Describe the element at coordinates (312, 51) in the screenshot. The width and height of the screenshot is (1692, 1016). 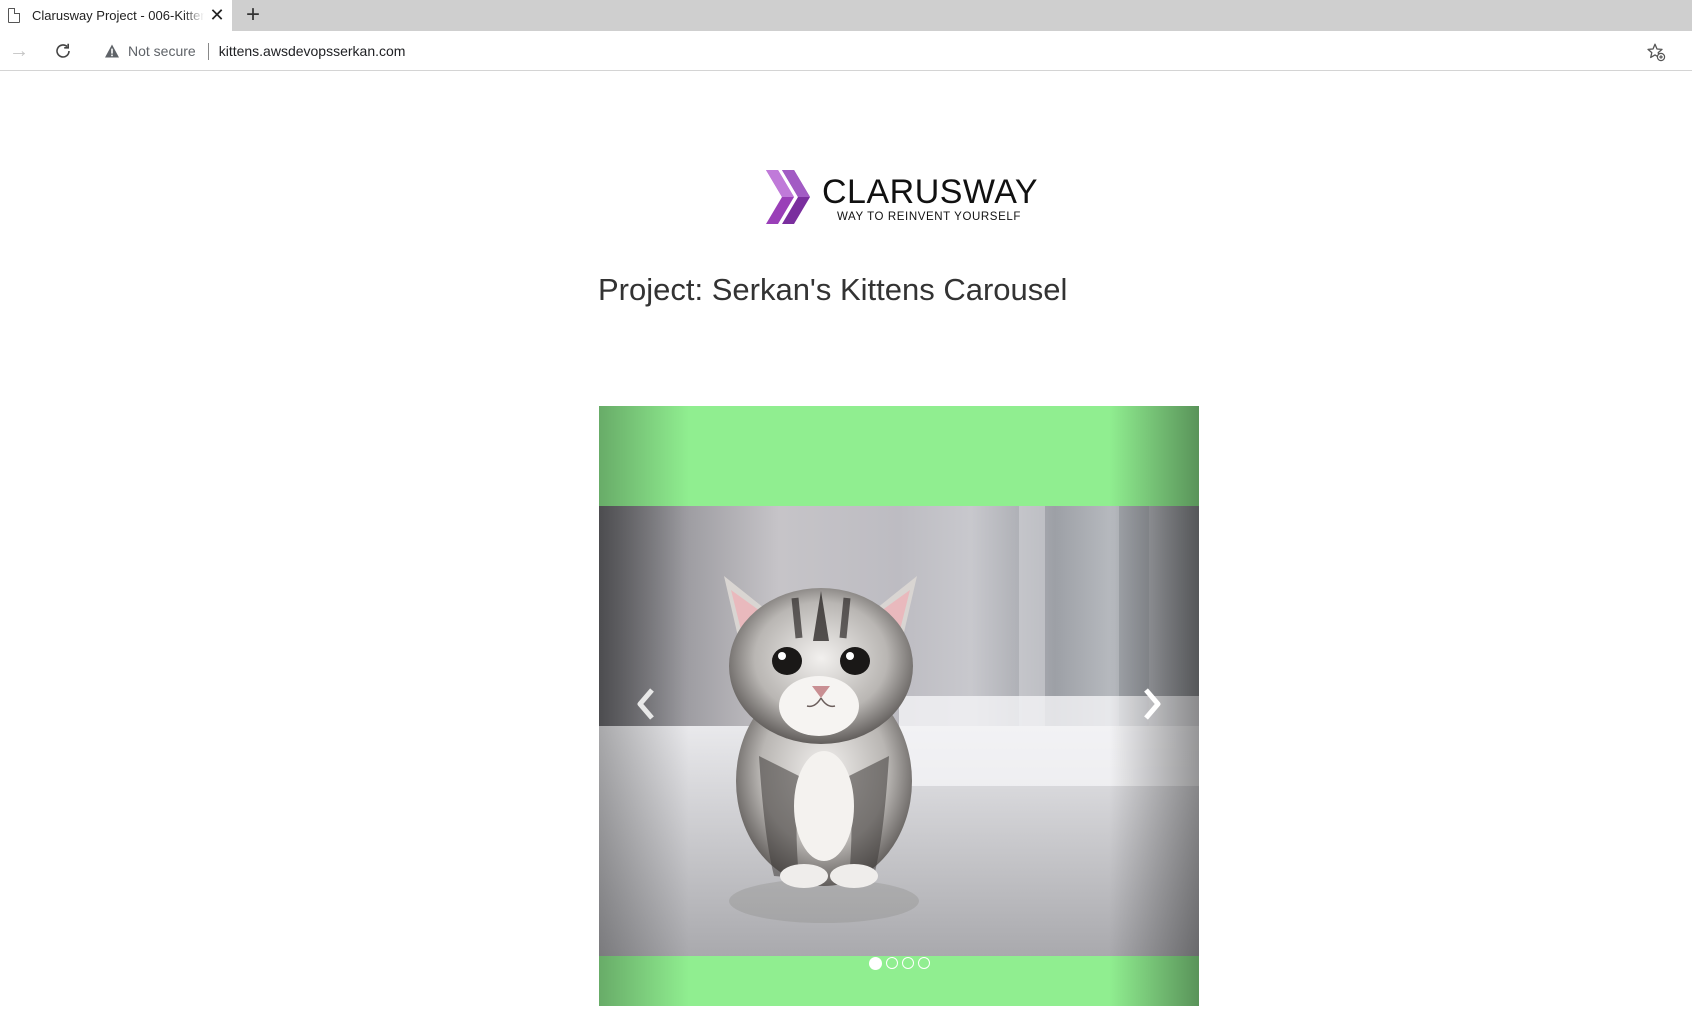
I see `url-text: kittens.awsdevopsserkan.com` at that location.